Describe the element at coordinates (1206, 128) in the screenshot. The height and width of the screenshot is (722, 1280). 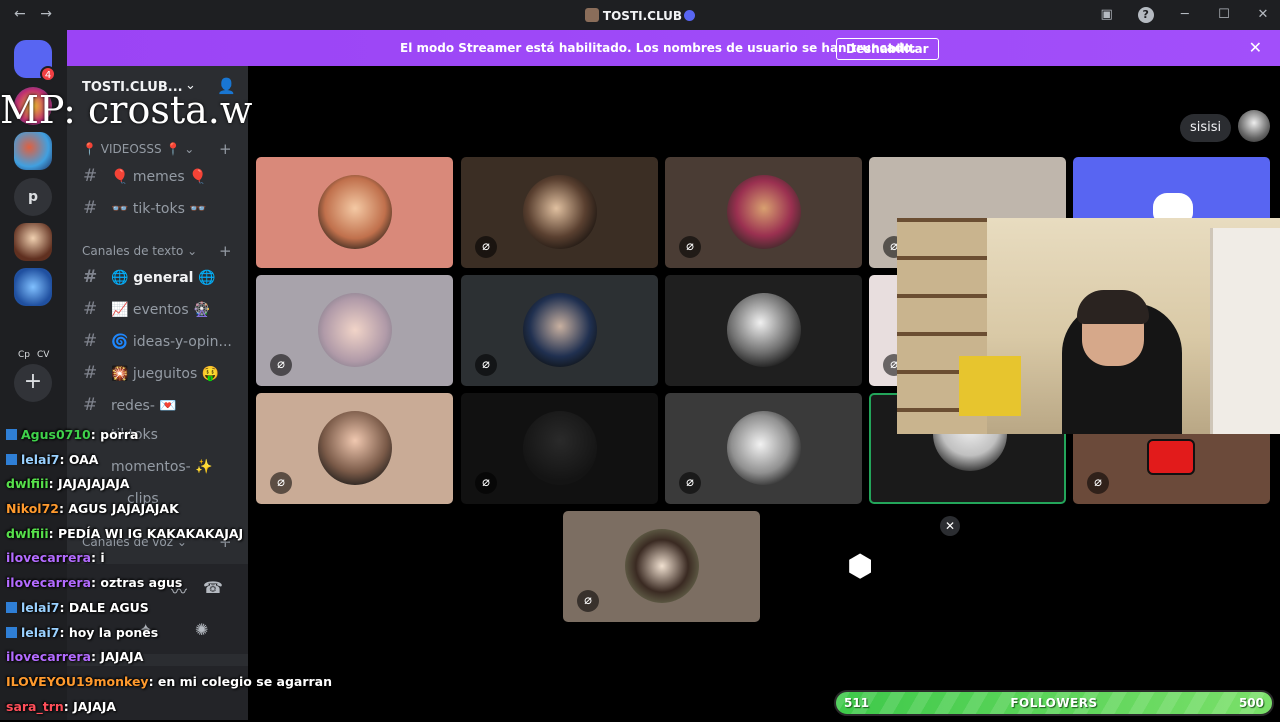
I see `user-pill: sisisi` at that location.